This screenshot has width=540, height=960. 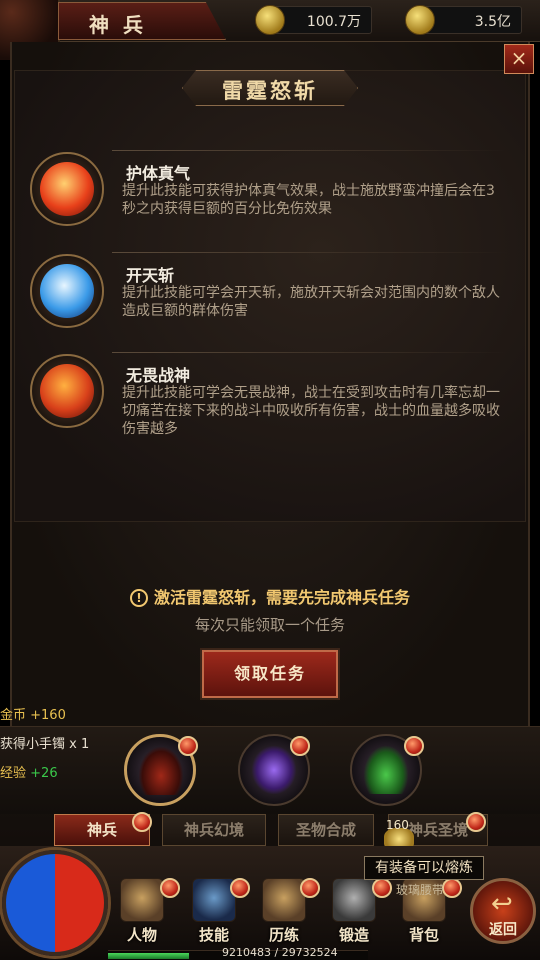 I want to click on log-gold: 金币 +160, so click(x=33, y=715).